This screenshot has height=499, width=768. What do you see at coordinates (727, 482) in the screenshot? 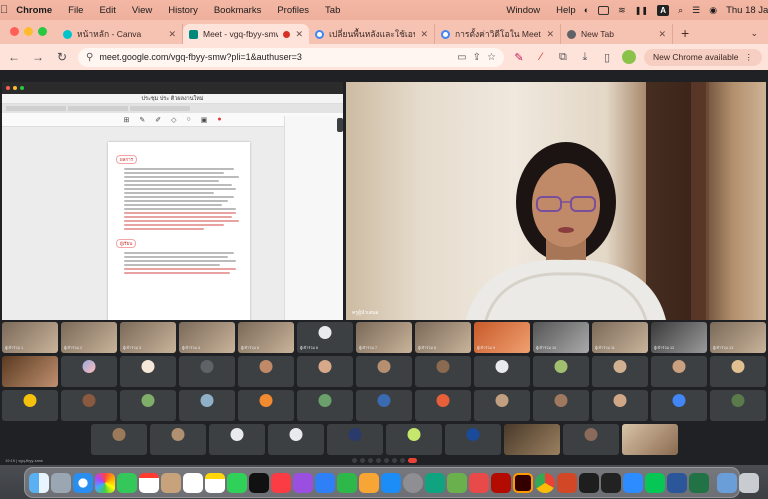
I see `downloads-folder-icon` at bounding box center [727, 482].